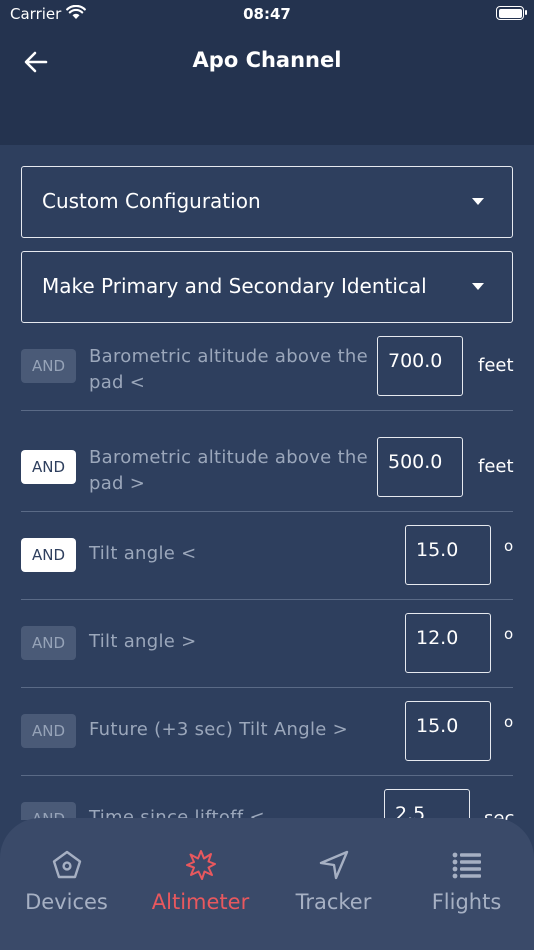  I want to click on tab-label: Altimeter, so click(200, 902).